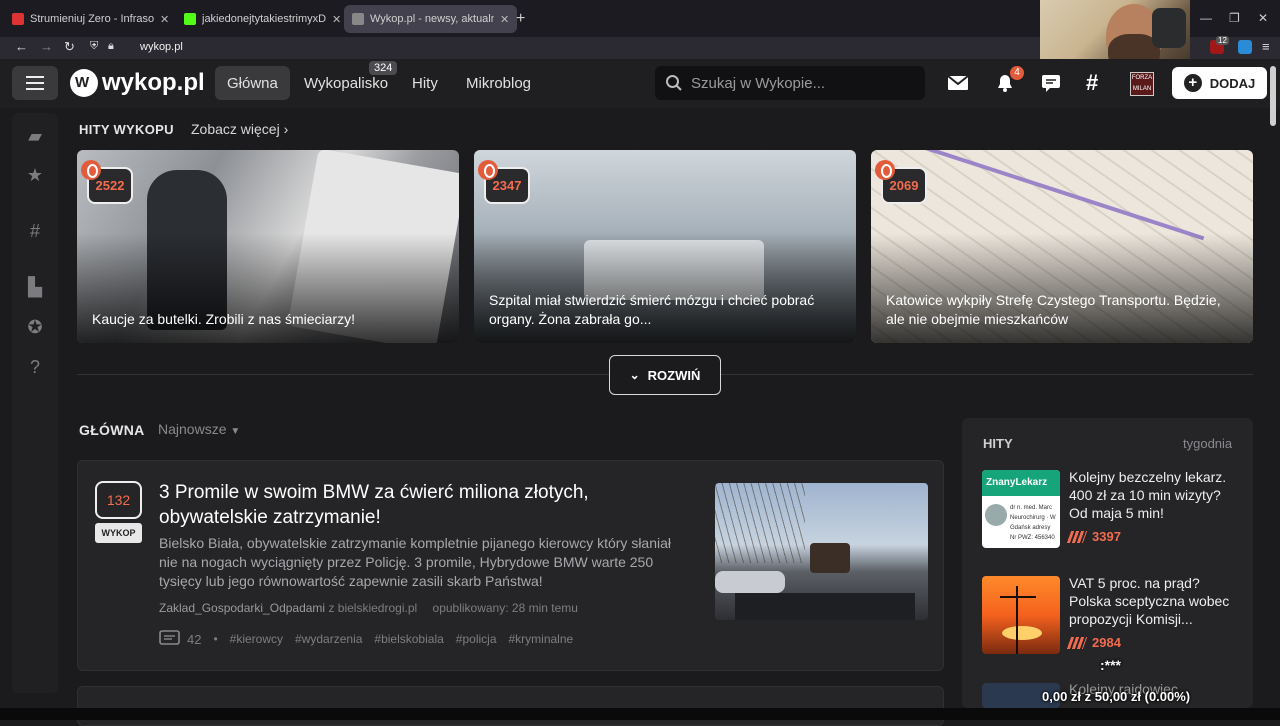  Describe the element at coordinates (170, 639) in the screenshot. I see `comments-icon` at that location.